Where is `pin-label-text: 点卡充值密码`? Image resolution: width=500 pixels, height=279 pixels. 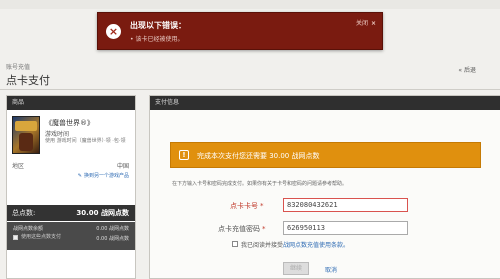 pin-label-text: 点卡充值密码 is located at coordinates (239, 229).